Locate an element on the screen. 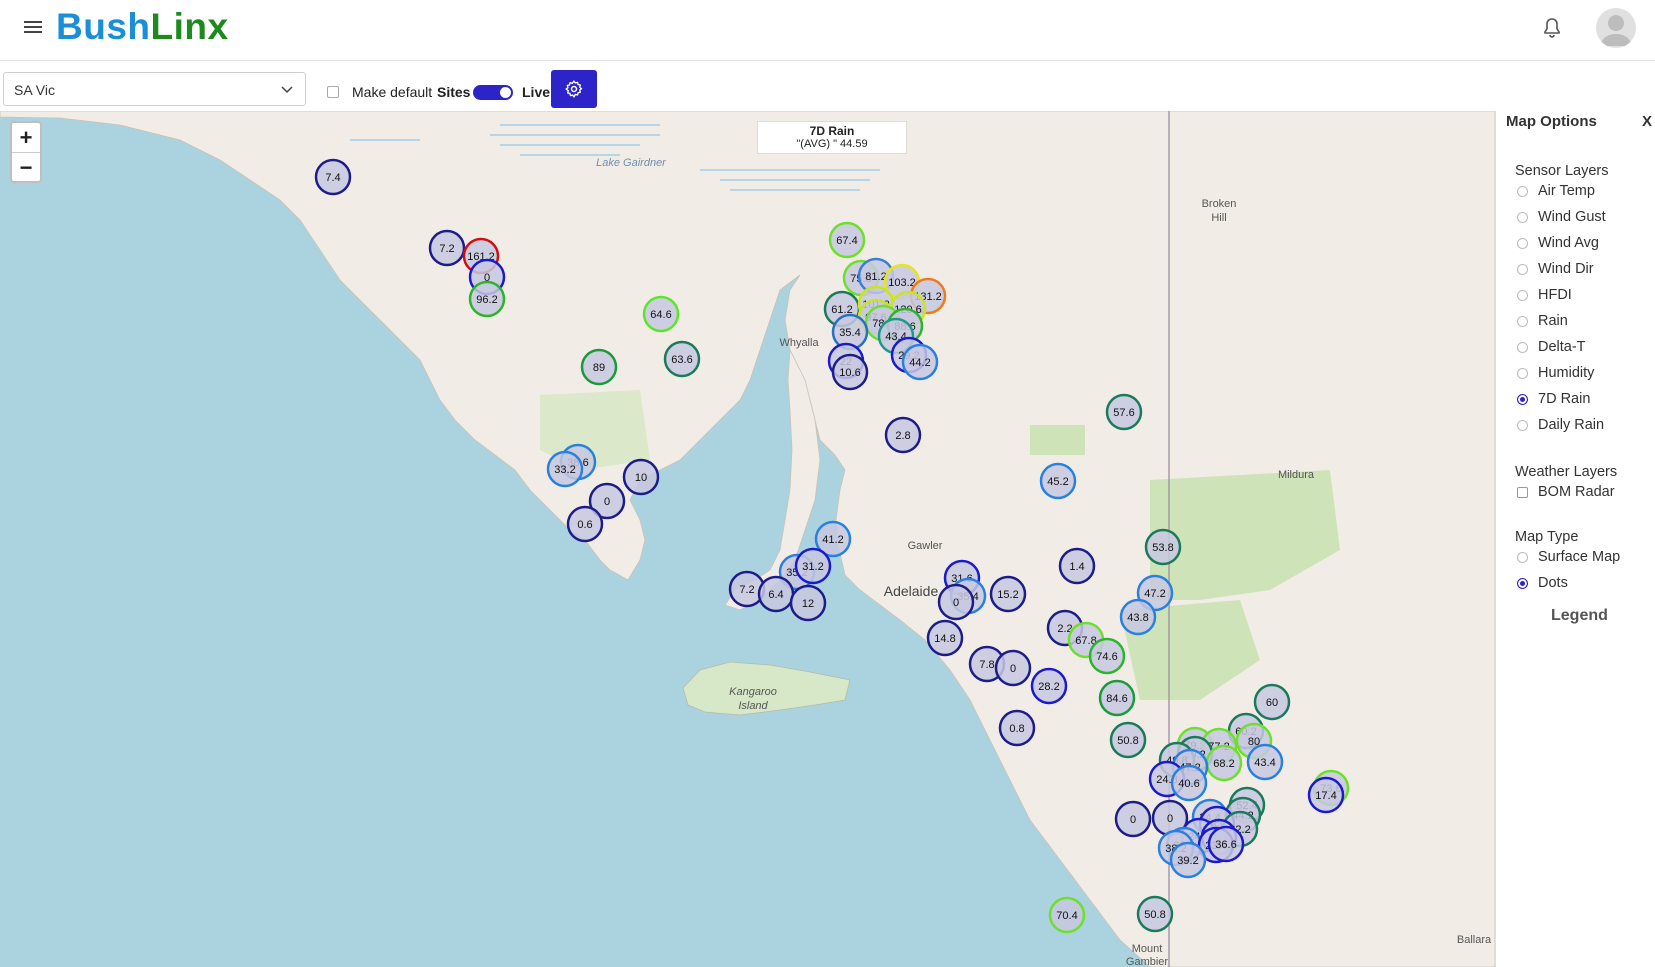  sensor-marker-value: 10 is located at coordinates (641, 478).